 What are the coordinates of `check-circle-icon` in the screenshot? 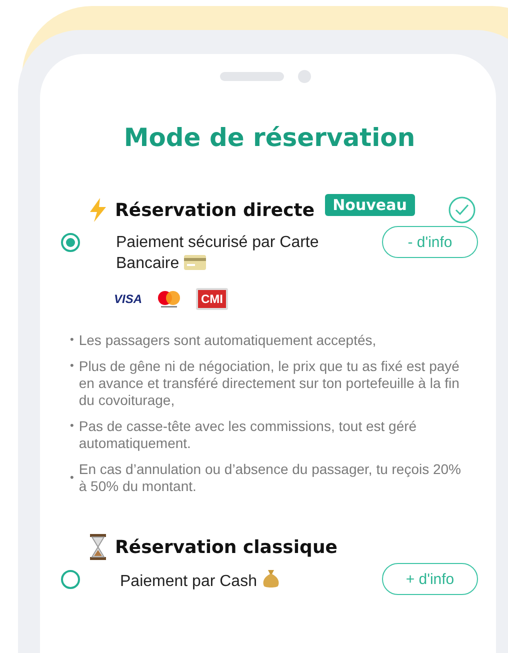 It's located at (462, 210).